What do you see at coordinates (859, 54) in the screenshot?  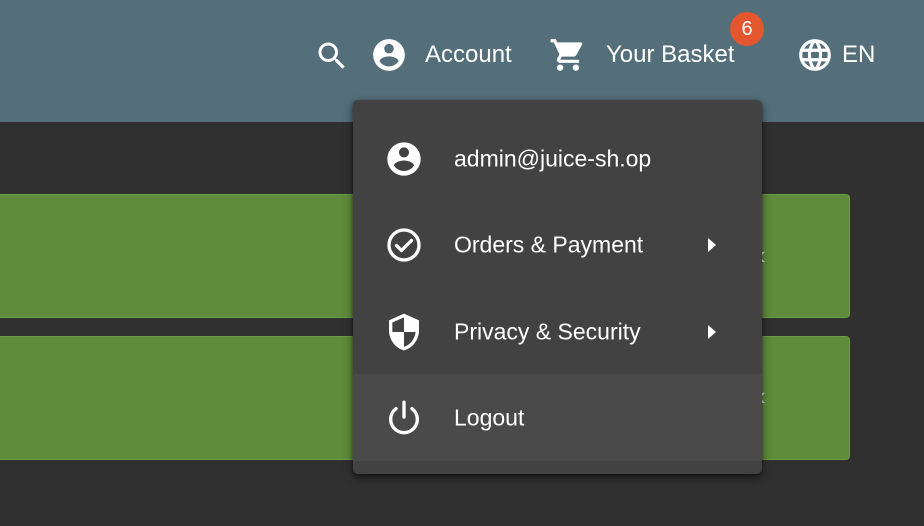 I see `language-label: EN` at bounding box center [859, 54].